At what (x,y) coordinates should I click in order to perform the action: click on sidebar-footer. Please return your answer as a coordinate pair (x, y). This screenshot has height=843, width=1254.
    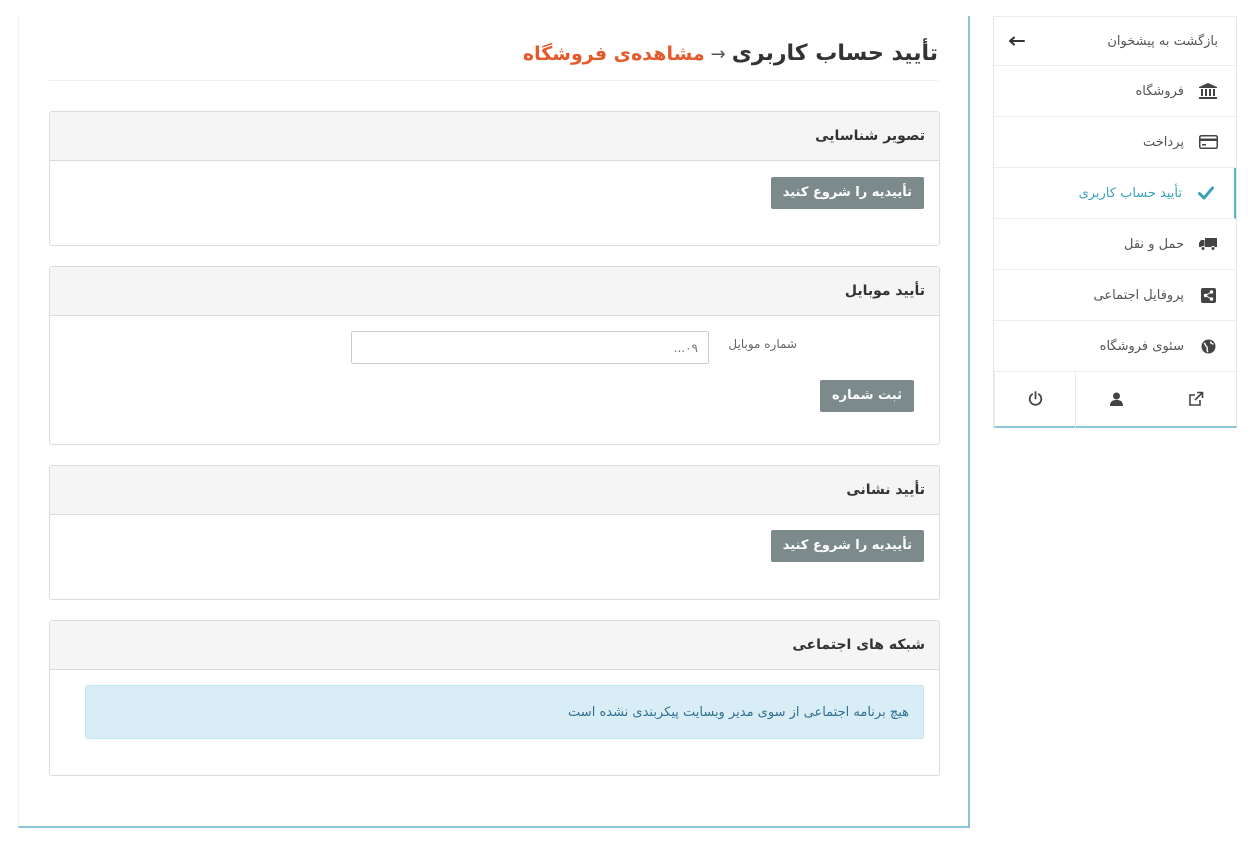
    Looking at the image, I should click on (1115, 400).